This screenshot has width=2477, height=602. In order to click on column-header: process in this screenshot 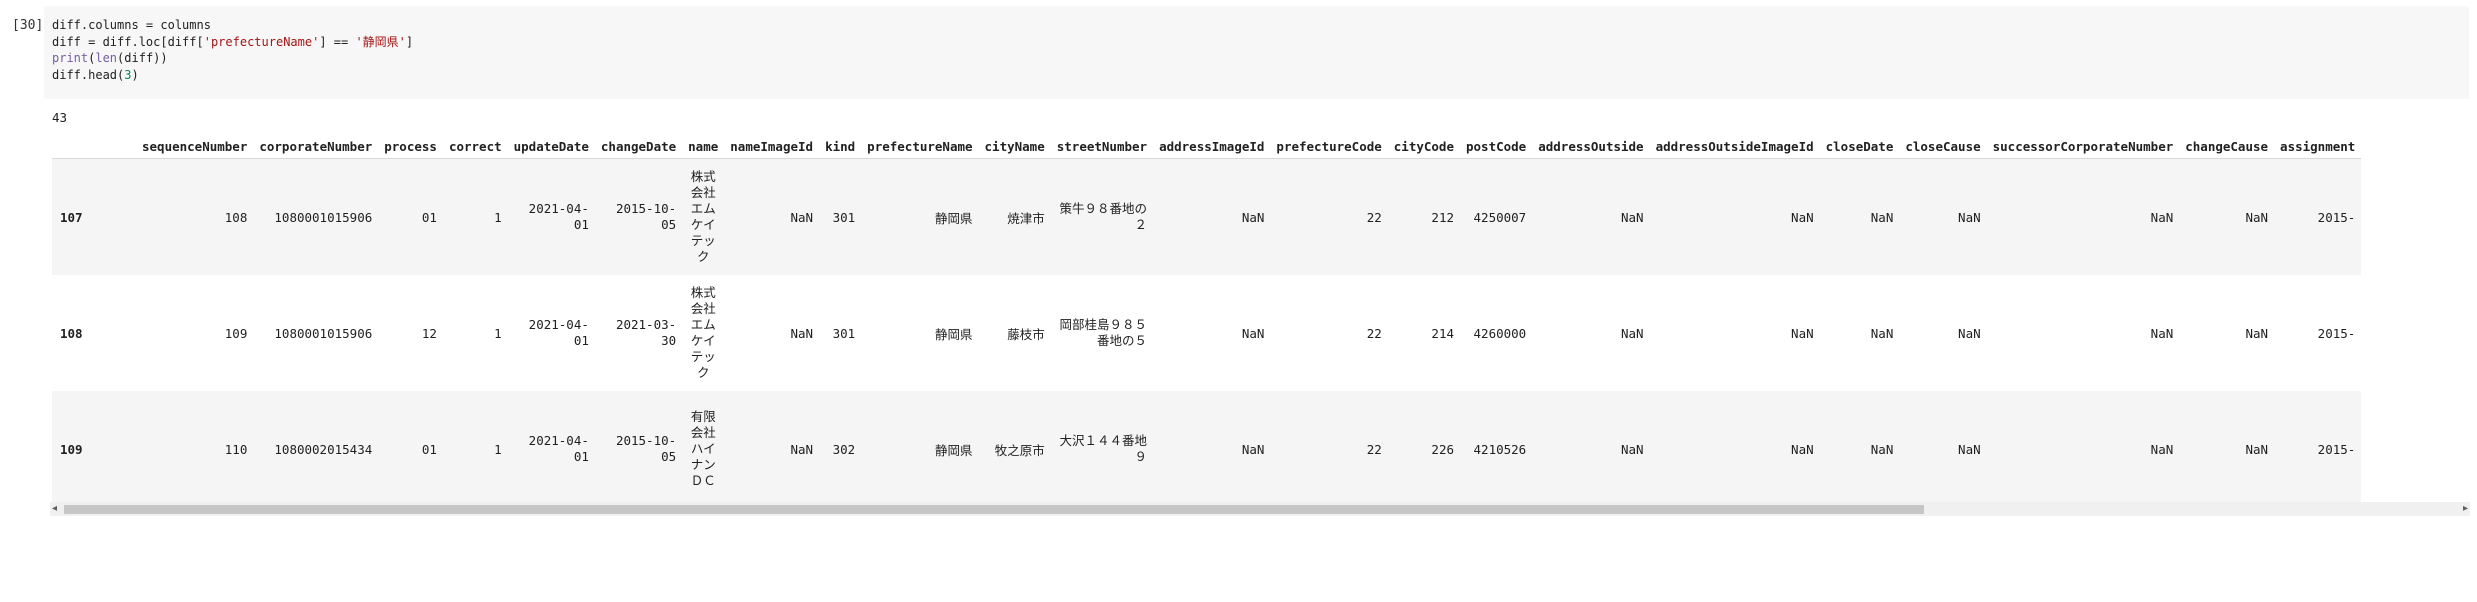, I will do `click(410, 145)`.